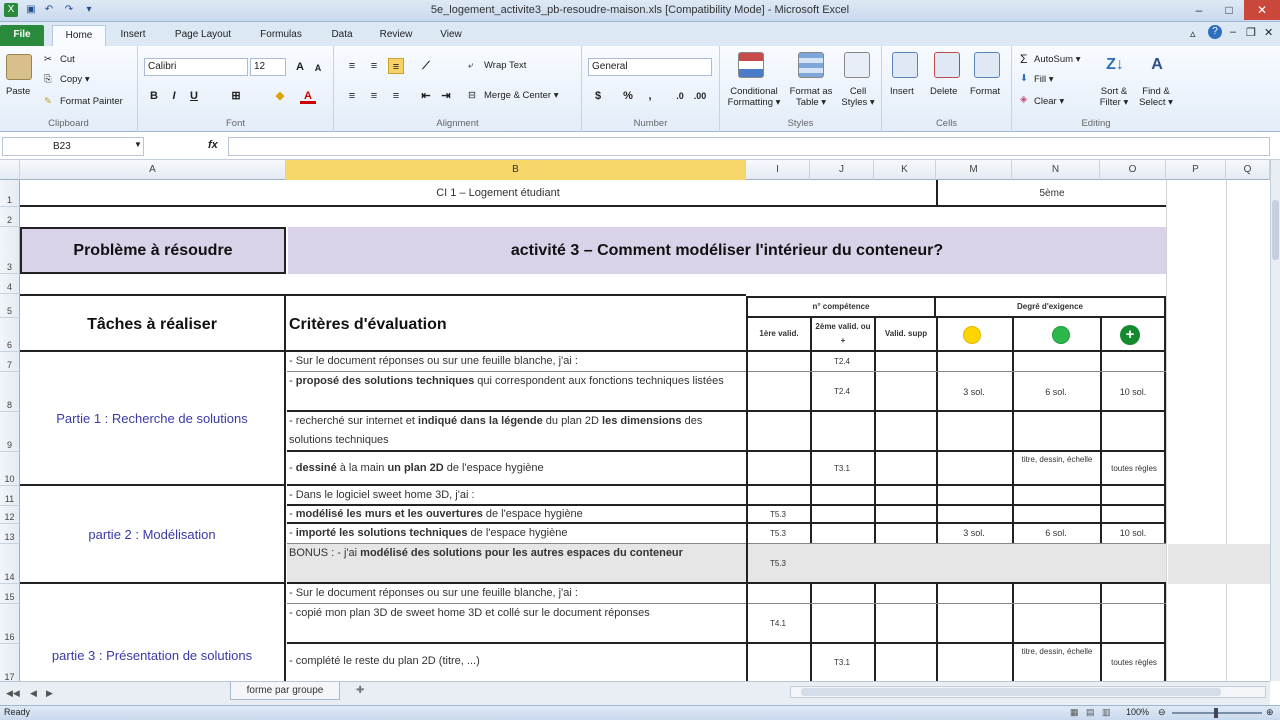 The width and height of the screenshot is (1280, 720). What do you see at coordinates (857, 65) in the screenshot?
I see `cell-styles-icon` at bounding box center [857, 65].